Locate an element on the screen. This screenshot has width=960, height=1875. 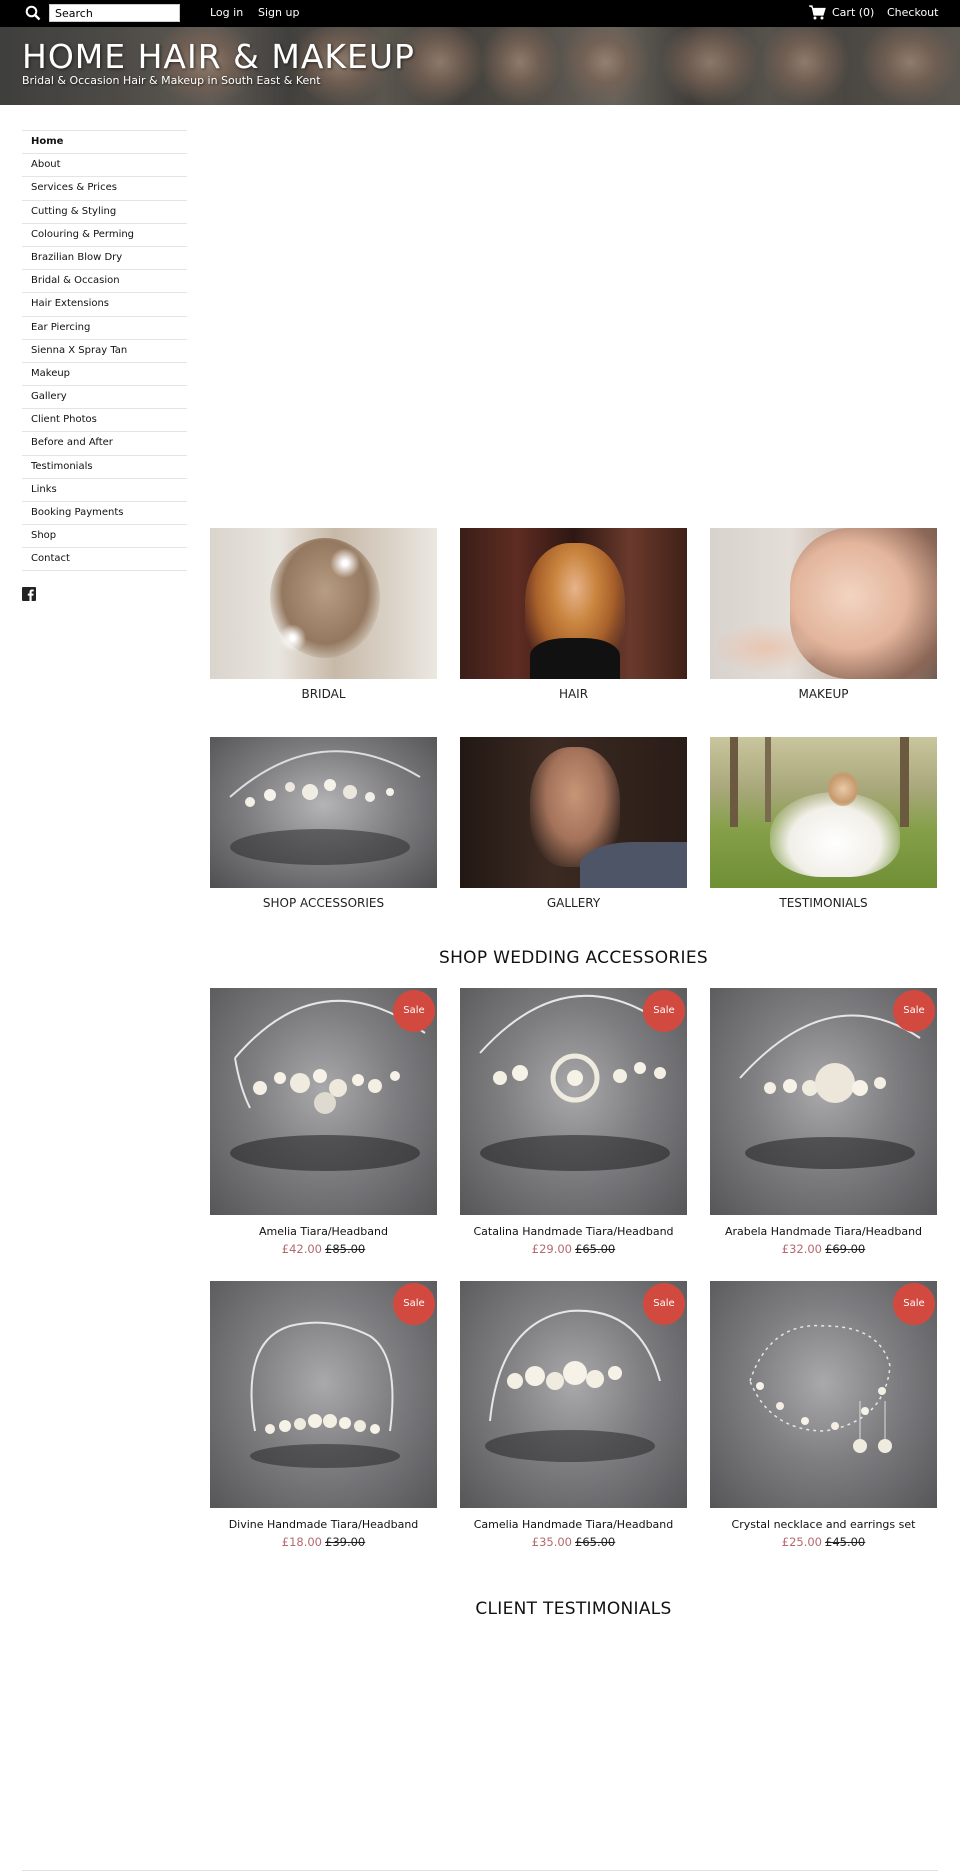
category-tile-gallery: GALLERY is located at coordinates (573, 823).